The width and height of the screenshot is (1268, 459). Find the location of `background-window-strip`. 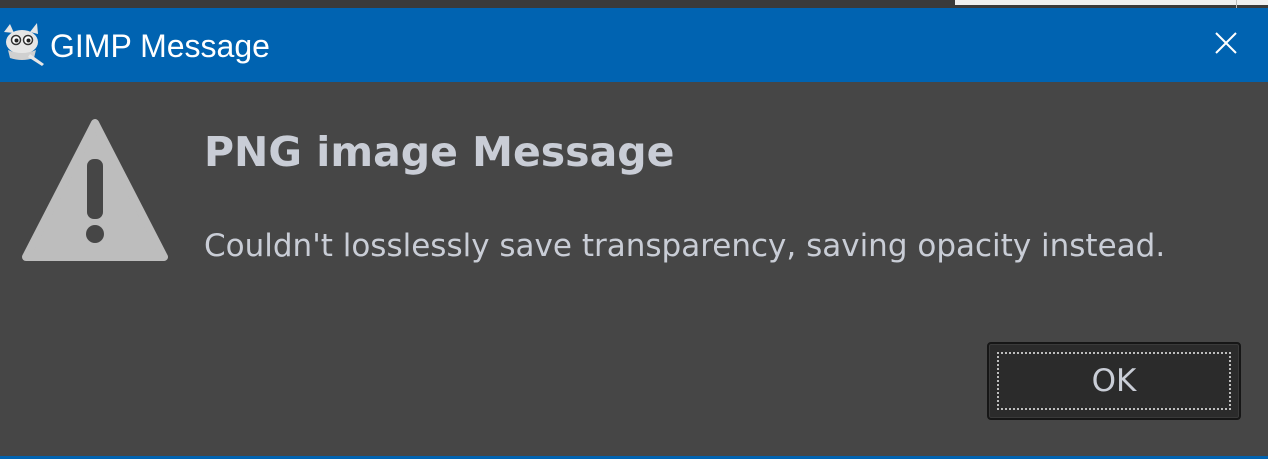

background-window-strip is located at coordinates (634, 4).